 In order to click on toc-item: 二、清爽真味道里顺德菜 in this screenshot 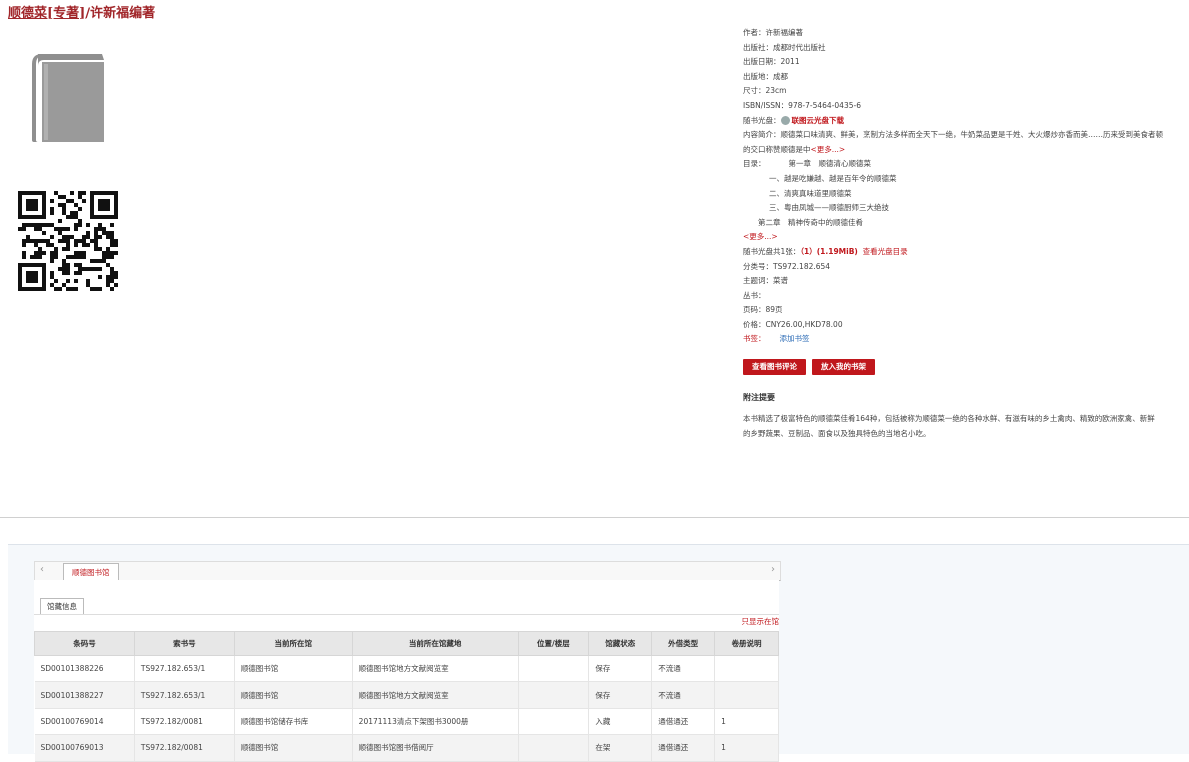, I will do `click(810, 193)`.